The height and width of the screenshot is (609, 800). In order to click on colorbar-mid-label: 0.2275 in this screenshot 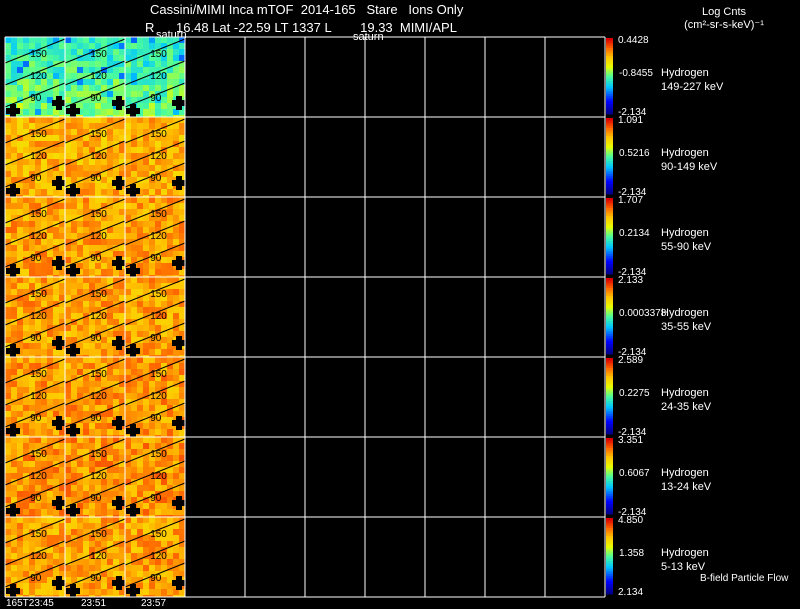, I will do `click(634, 393)`.